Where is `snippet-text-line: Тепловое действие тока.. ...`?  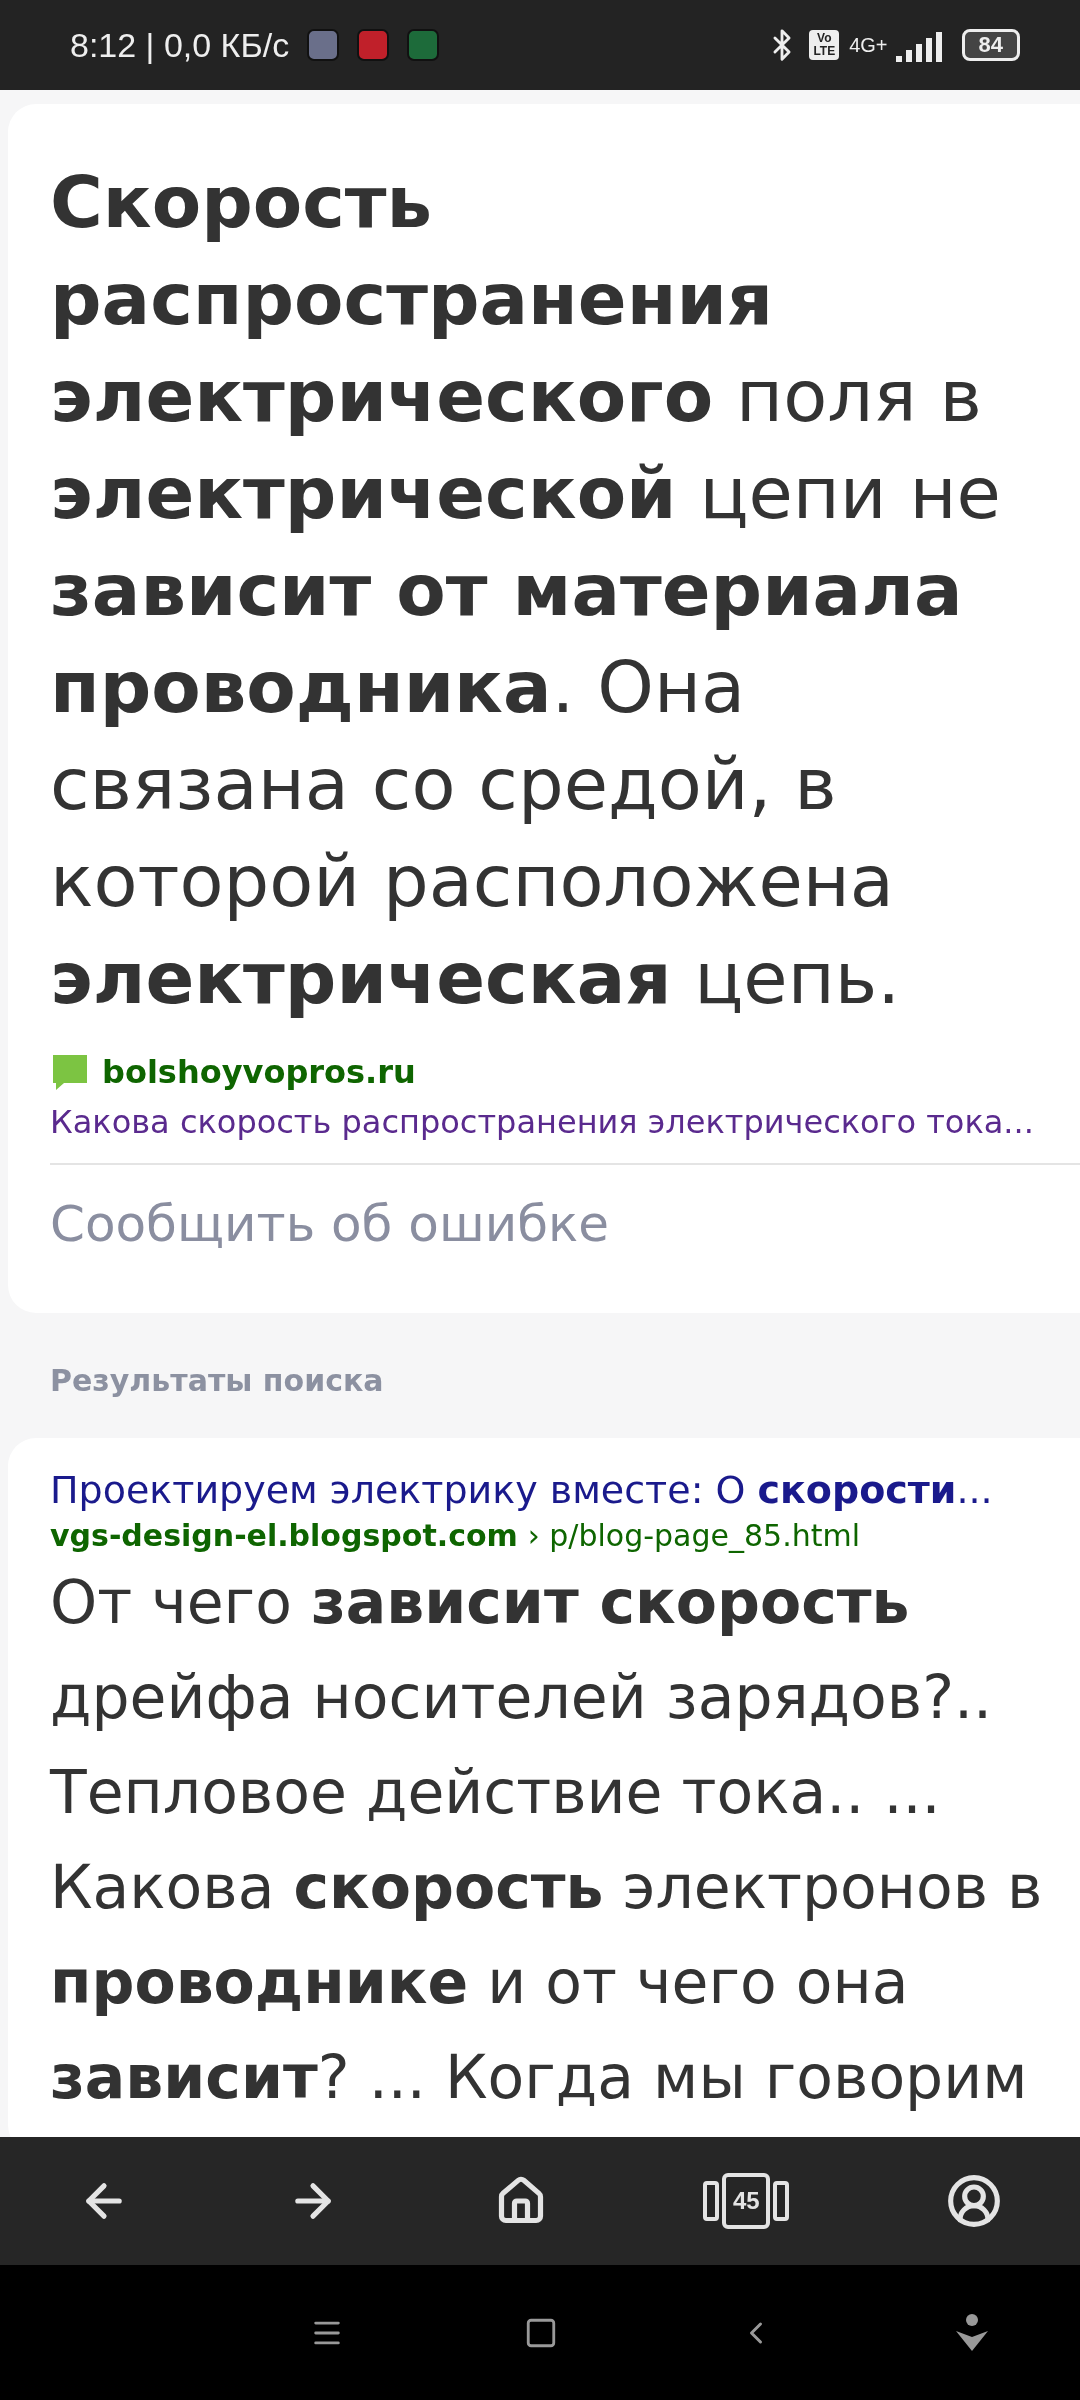
snippet-text-line: Тепловое действие тока.. ... is located at coordinates (496, 1792).